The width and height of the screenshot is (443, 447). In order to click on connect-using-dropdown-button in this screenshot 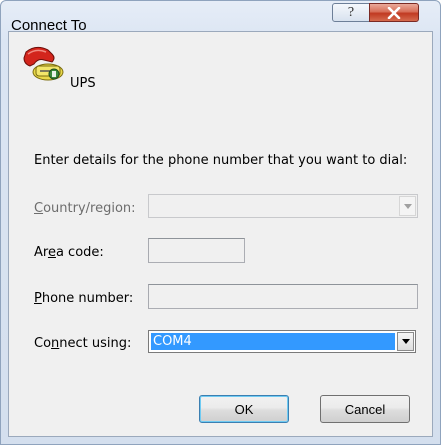, I will do `click(405, 341)`.